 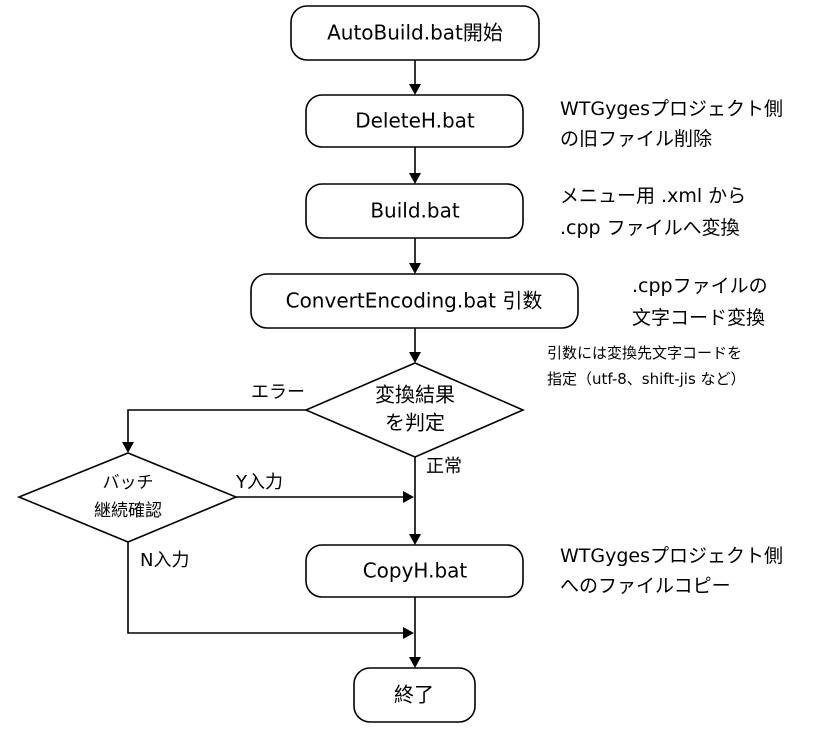 What do you see at coordinates (653, 196) in the screenshot?
I see `build-note-line1: メニュー用 .xml から` at bounding box center [653, 196].